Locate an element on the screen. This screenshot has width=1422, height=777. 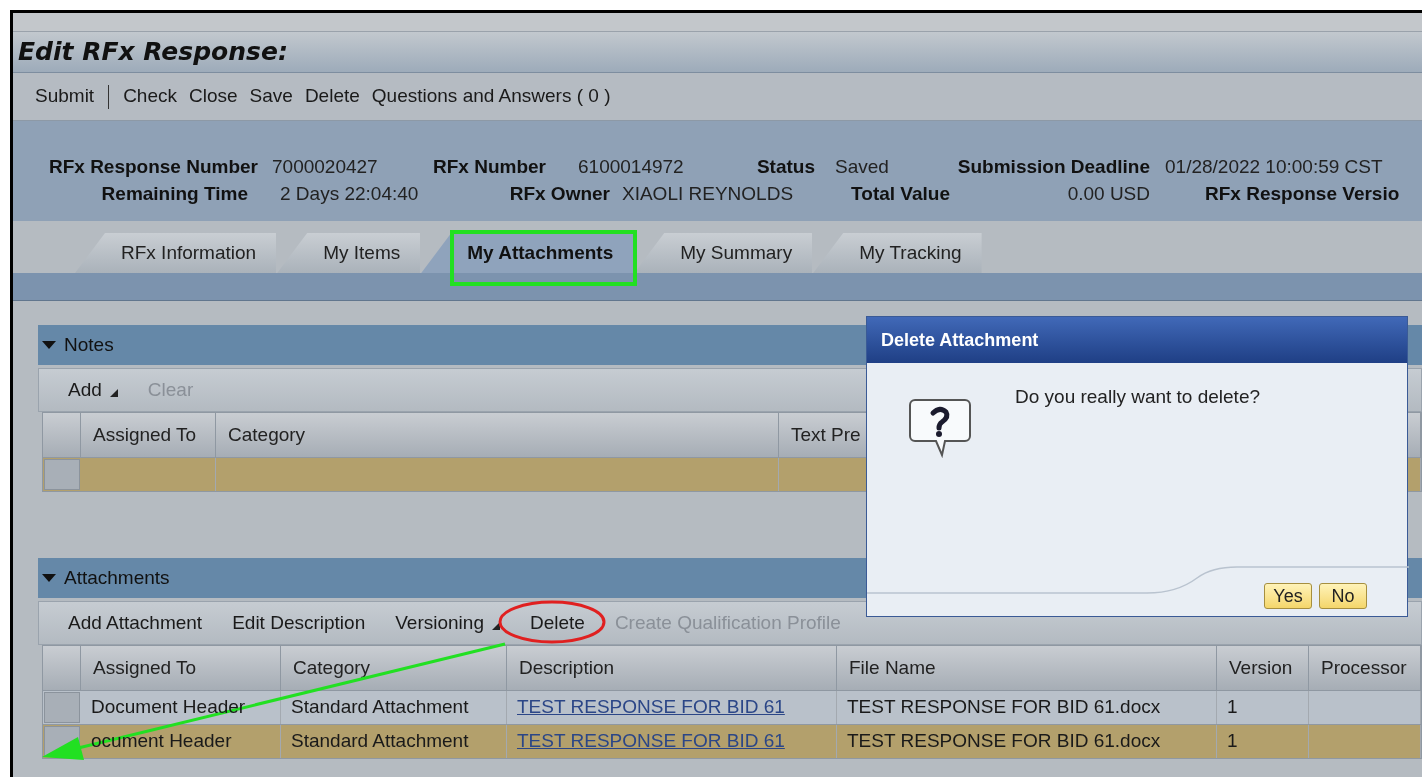
column-header: Description is located at coordinates (672, 668).